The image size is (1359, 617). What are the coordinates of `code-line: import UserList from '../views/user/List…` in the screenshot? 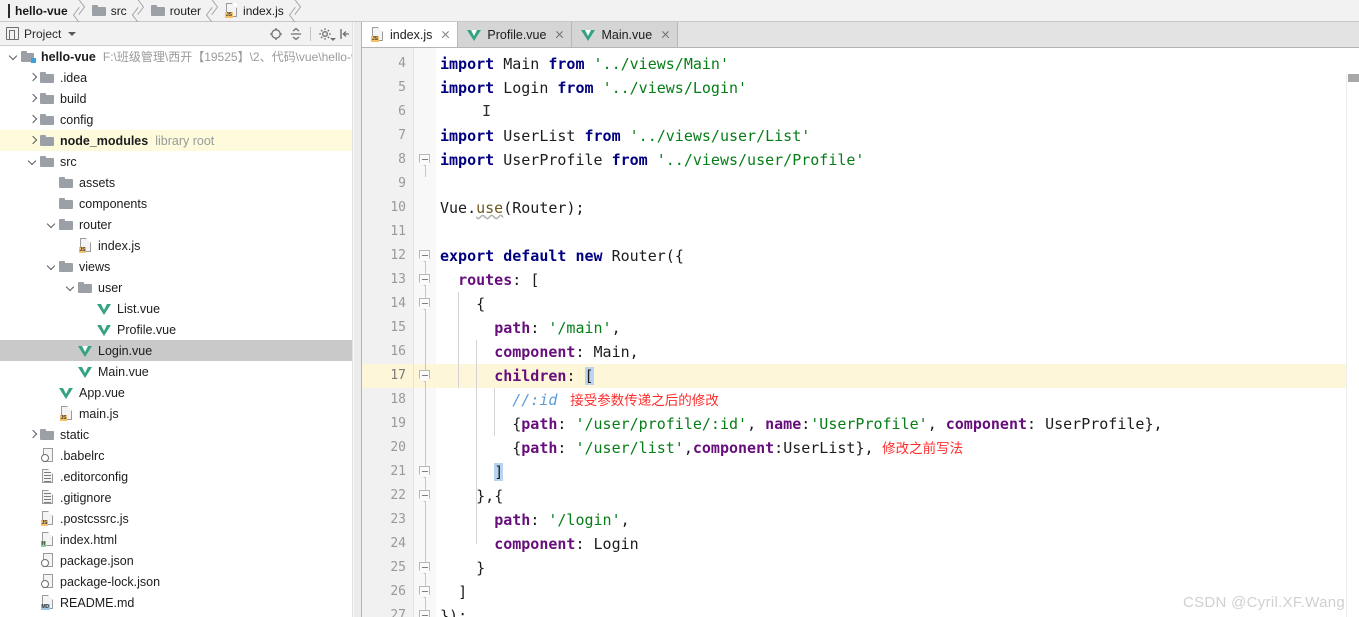 It's located at (897, 136).